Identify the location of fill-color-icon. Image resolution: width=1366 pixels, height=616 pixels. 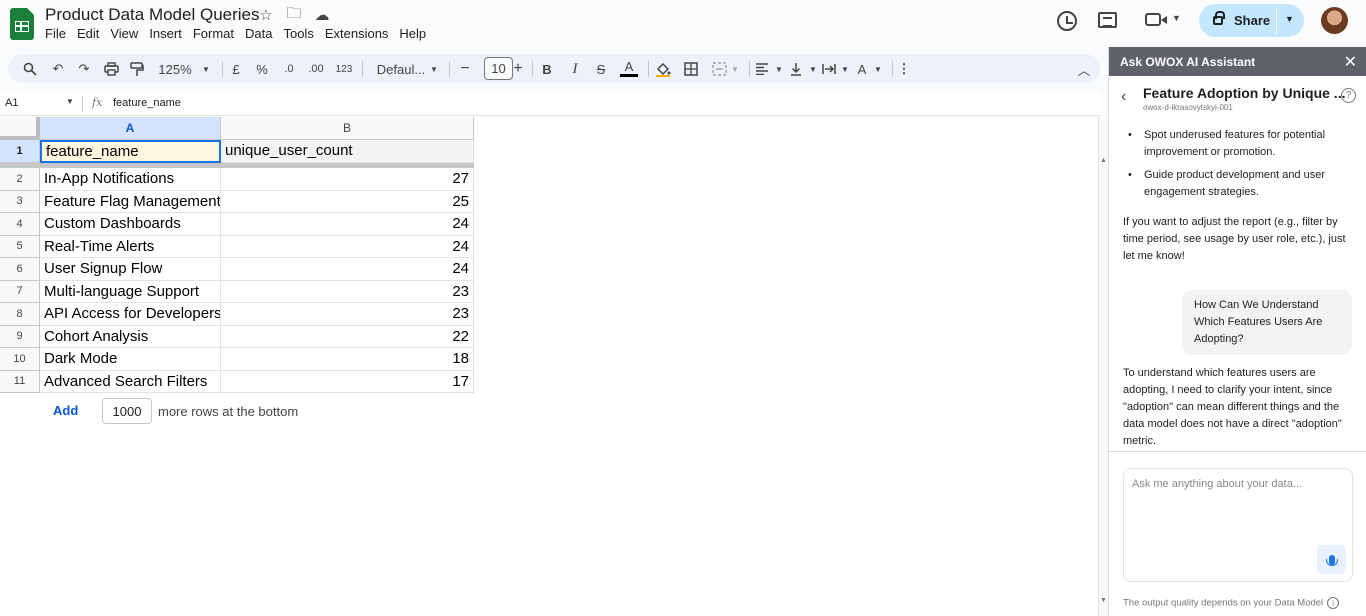
(663, 69).